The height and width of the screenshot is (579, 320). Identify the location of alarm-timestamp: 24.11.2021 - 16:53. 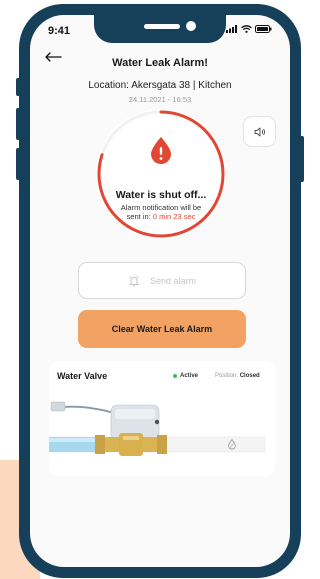
(160, 99).